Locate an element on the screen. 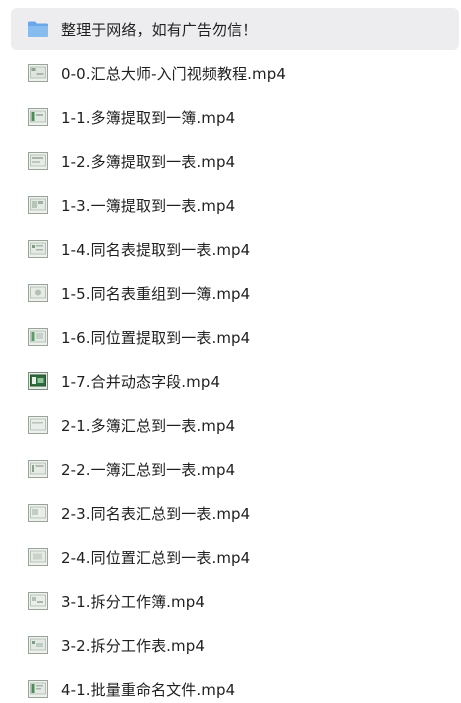  file-name: 2-3.同名表汇总到一表.mp4 is located at coordinates (156, 513).